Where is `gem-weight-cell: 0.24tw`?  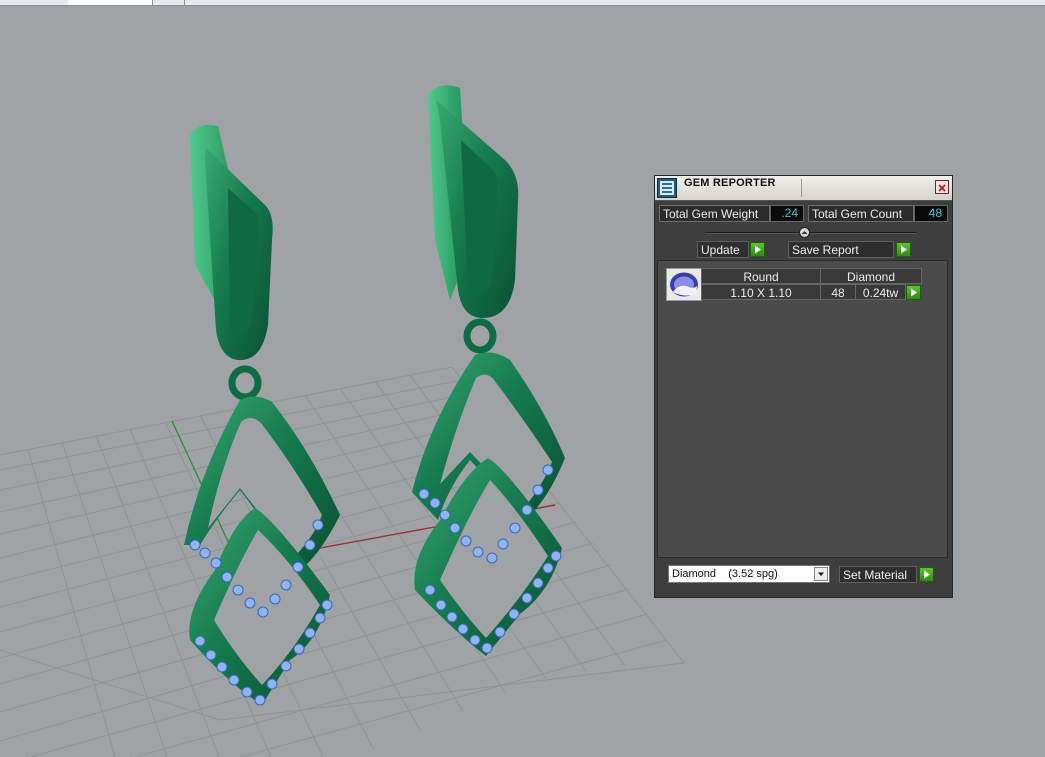 gem-weight-cell: 0.24tw is located at coordinates (880, 292).